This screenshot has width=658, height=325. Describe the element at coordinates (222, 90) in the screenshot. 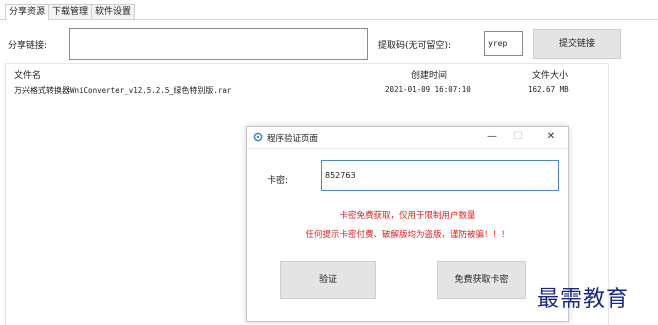

I see `file-name-ext: .rar` at that location.